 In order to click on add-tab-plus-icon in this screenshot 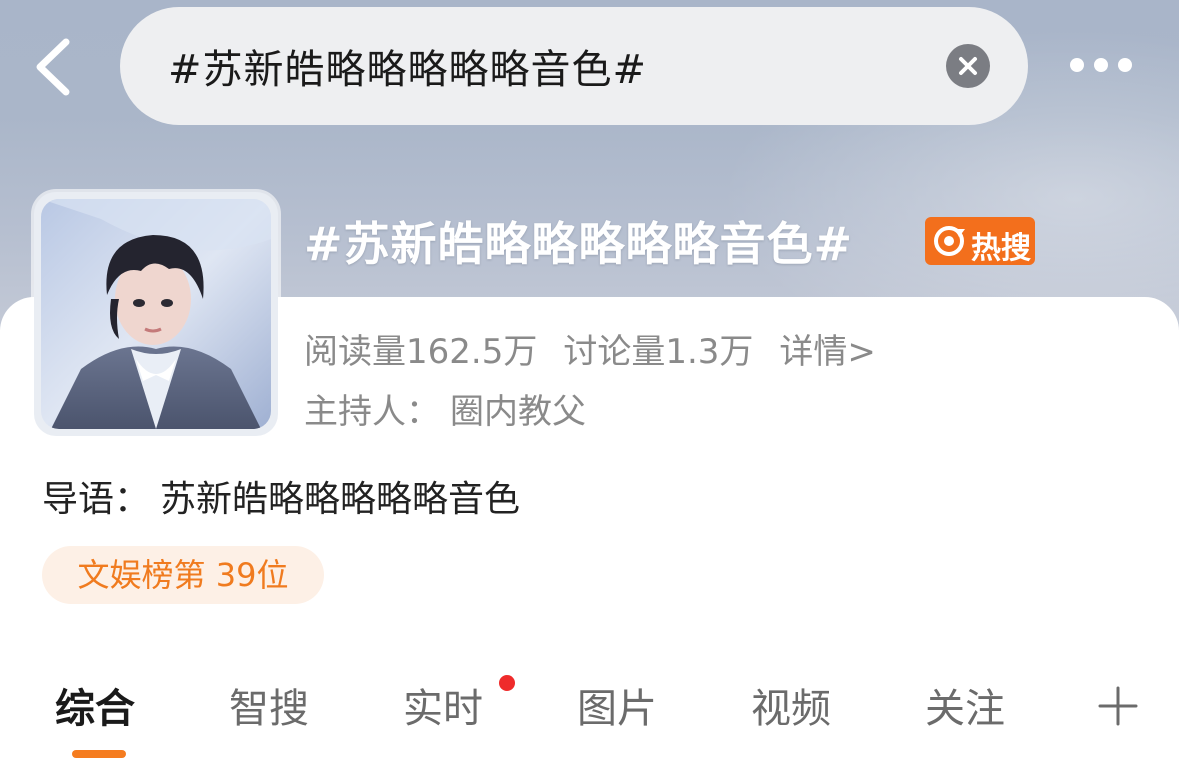, I will do `click(1118, 706)`.